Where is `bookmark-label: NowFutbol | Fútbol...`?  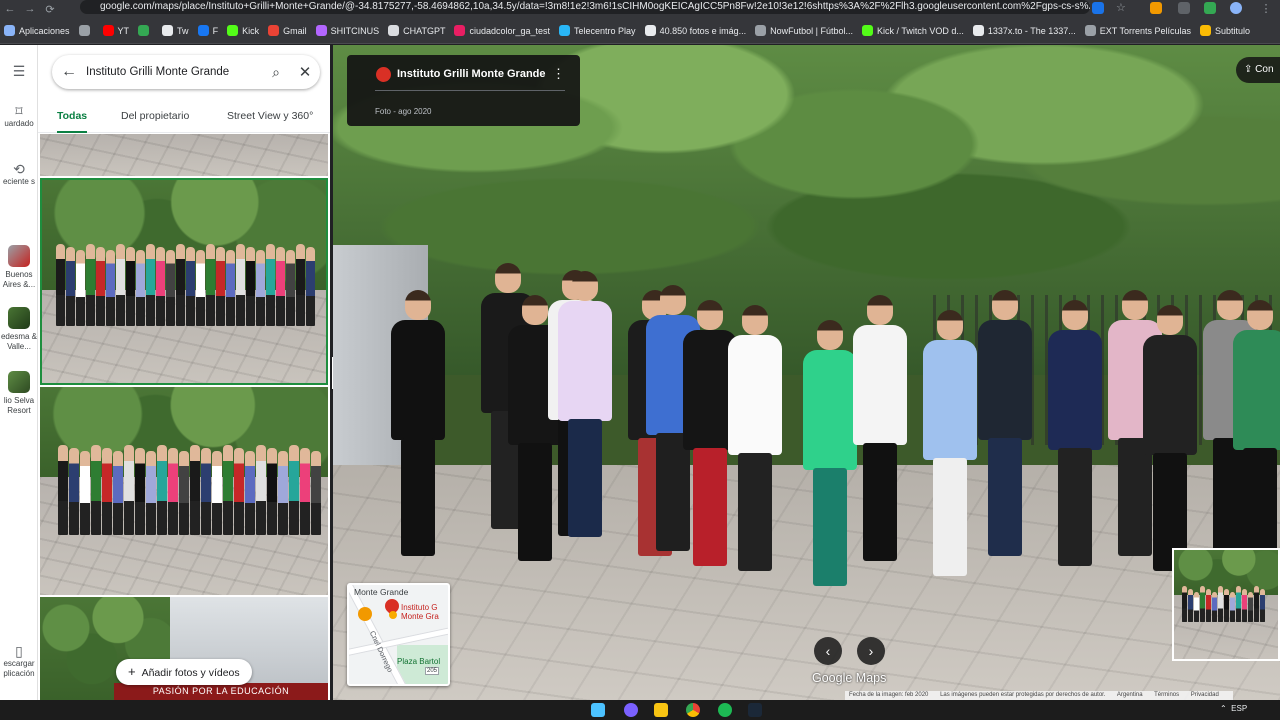 bookmark-label: NowFutbol | Fútbol... is located at coordinates (811, 30).